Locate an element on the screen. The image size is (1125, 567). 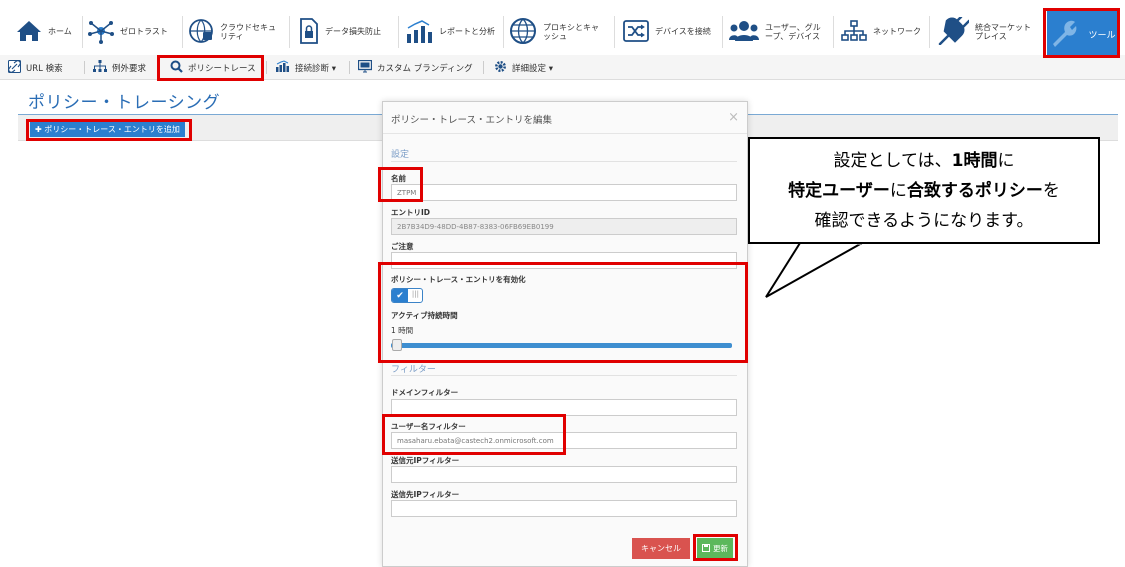
subnav-item-connection-diagnostics: 接続診断 ▾ is located at coordinates (306, 67).